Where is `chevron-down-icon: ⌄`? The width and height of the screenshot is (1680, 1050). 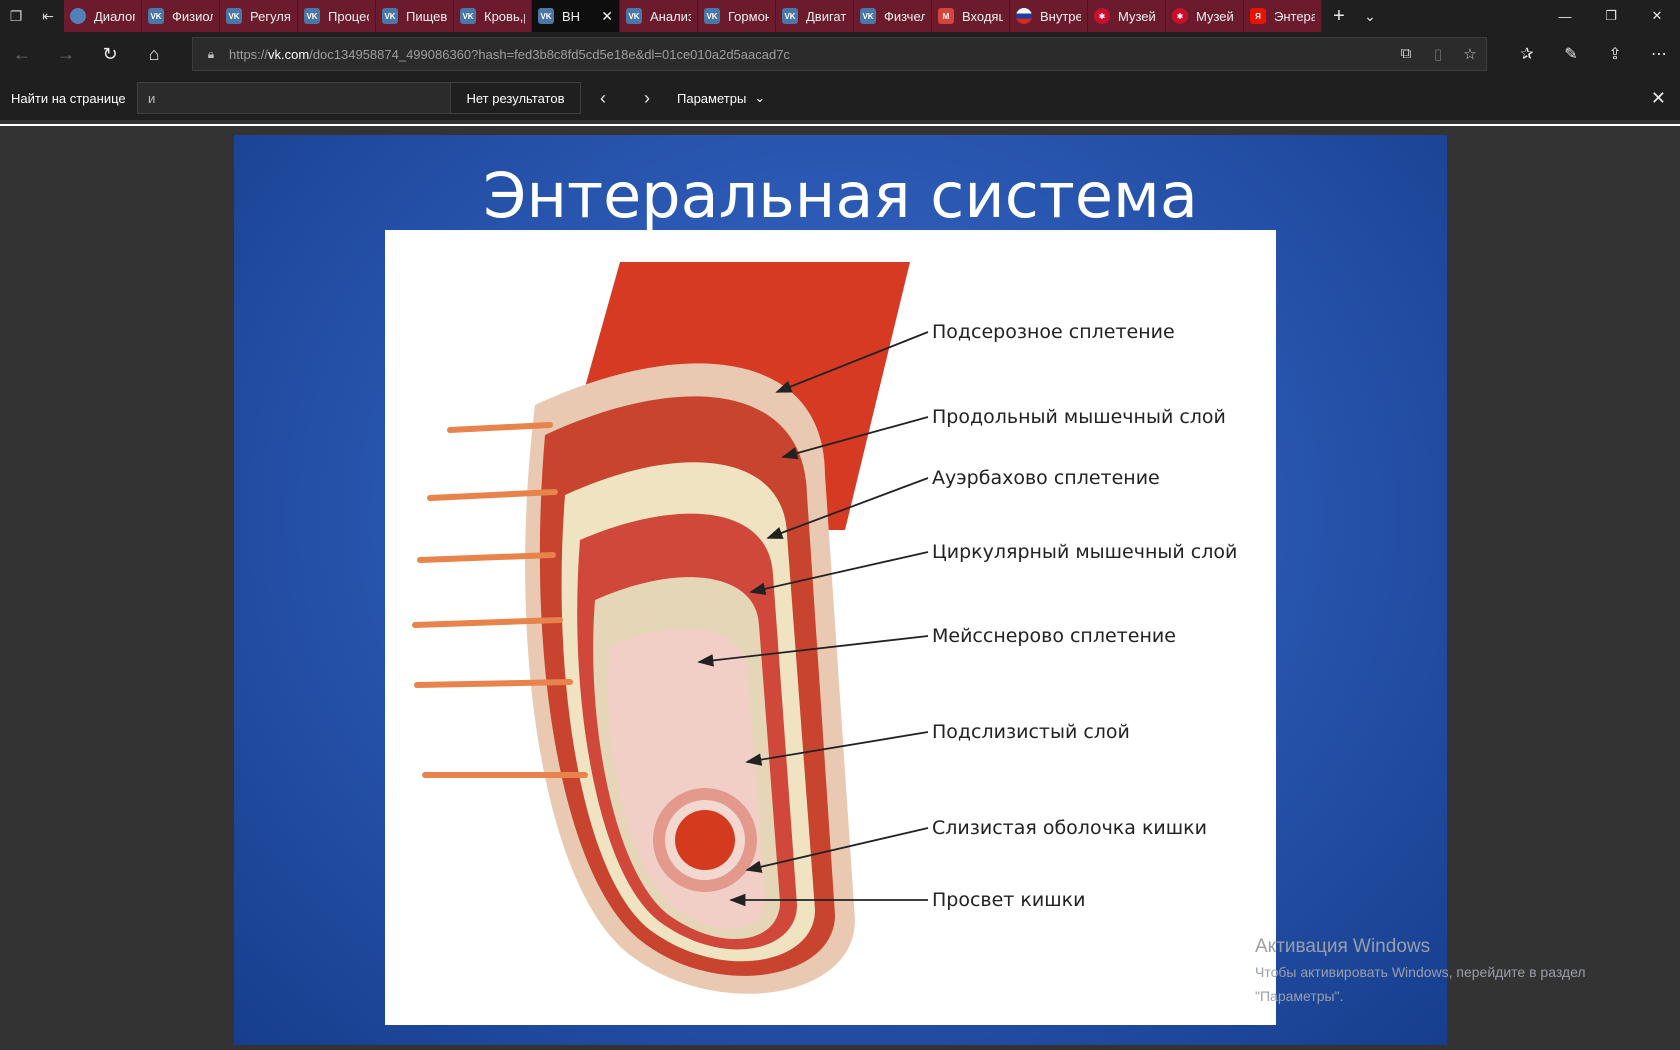
chevron-down-icon: ⌄ is located at coordinates (760, 97).